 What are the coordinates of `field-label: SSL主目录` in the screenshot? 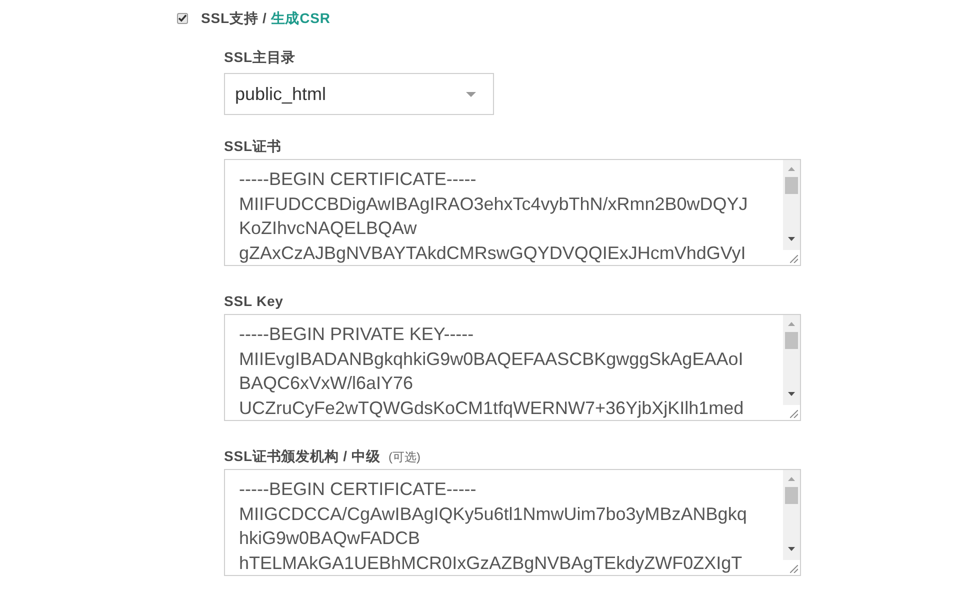 It's located at (260, 57).